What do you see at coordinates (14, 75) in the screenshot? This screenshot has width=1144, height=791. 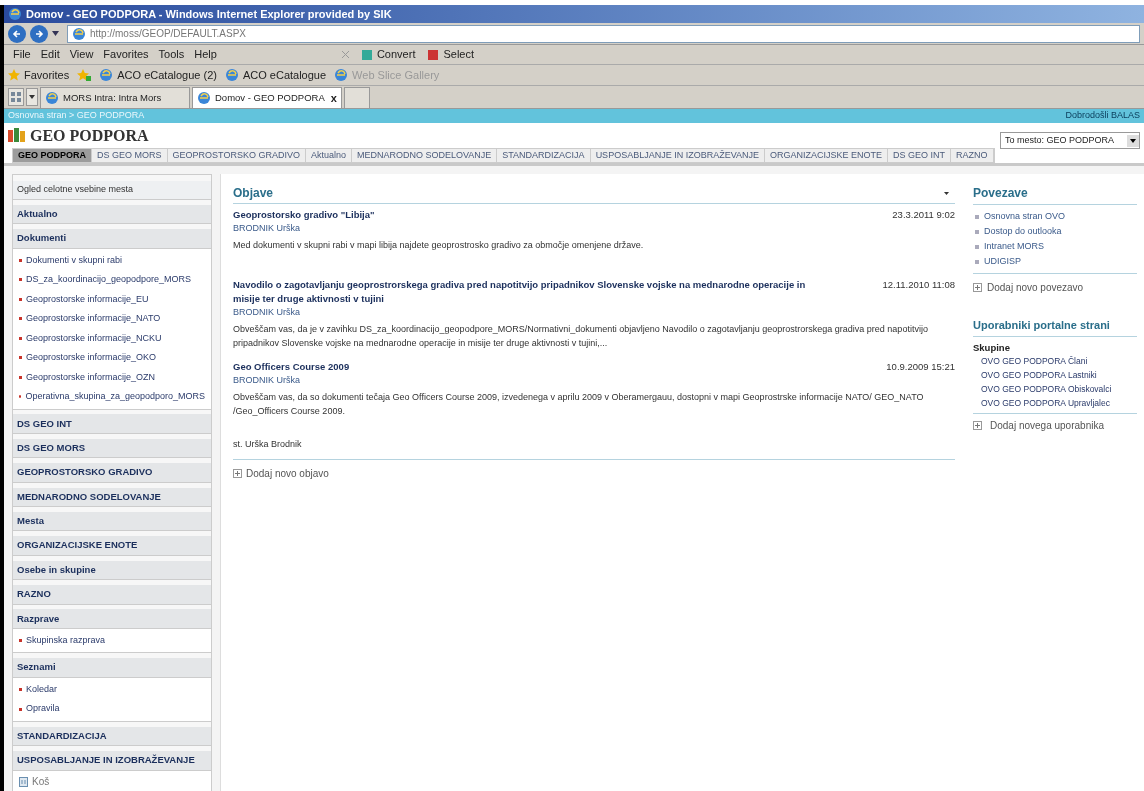 I see `star-icon` at bounding box center [14, 75].